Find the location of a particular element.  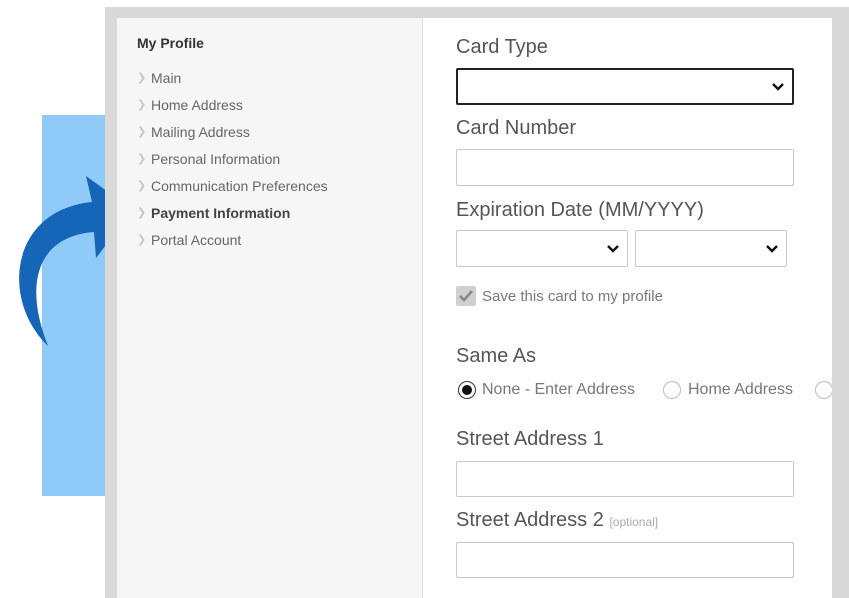

radio-none-enter-address is located at coordinates (467, 390).